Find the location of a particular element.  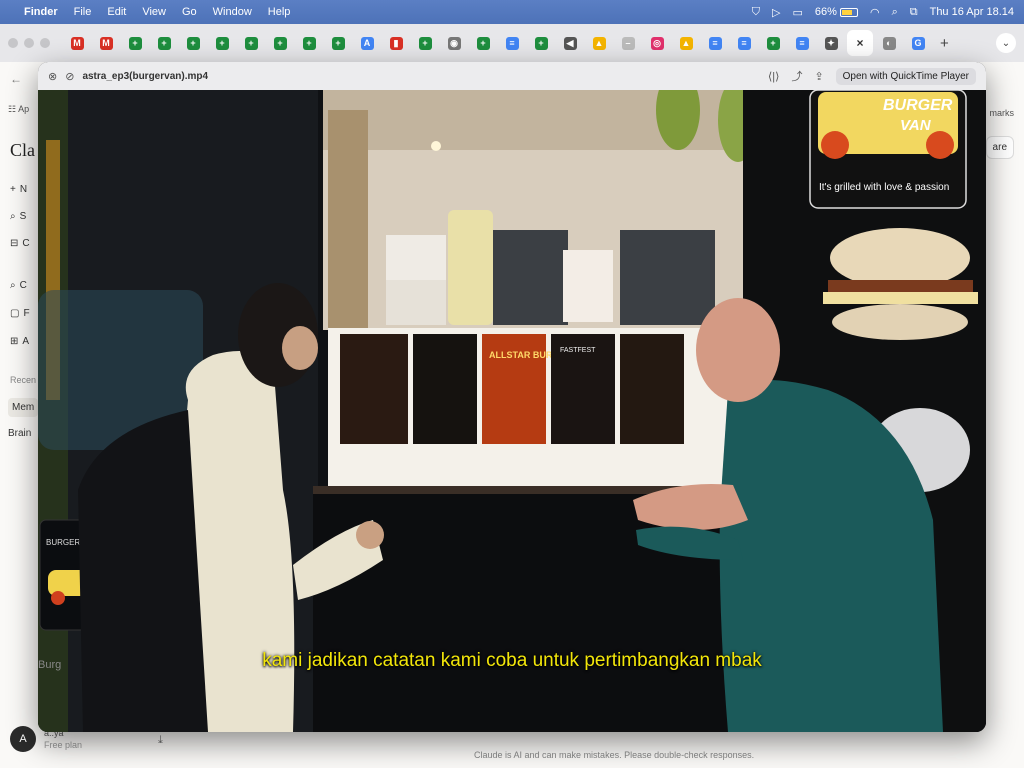

menu-go: Go is located at coordinates (189, 12).